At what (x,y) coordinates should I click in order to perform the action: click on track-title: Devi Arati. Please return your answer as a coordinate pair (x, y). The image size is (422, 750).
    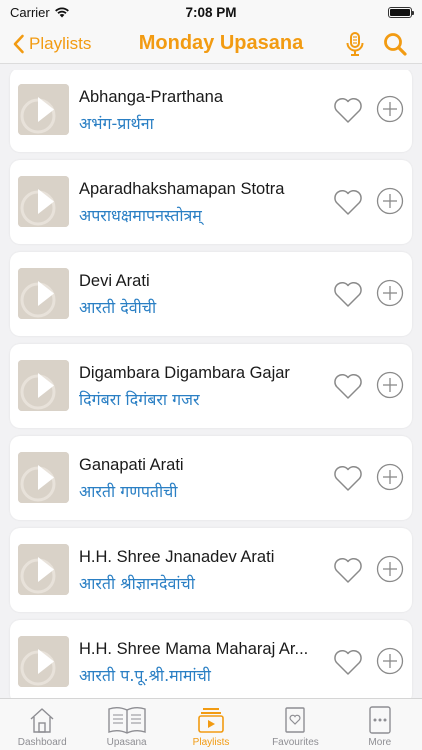
    Looking at the image, I should click on (114, 281).